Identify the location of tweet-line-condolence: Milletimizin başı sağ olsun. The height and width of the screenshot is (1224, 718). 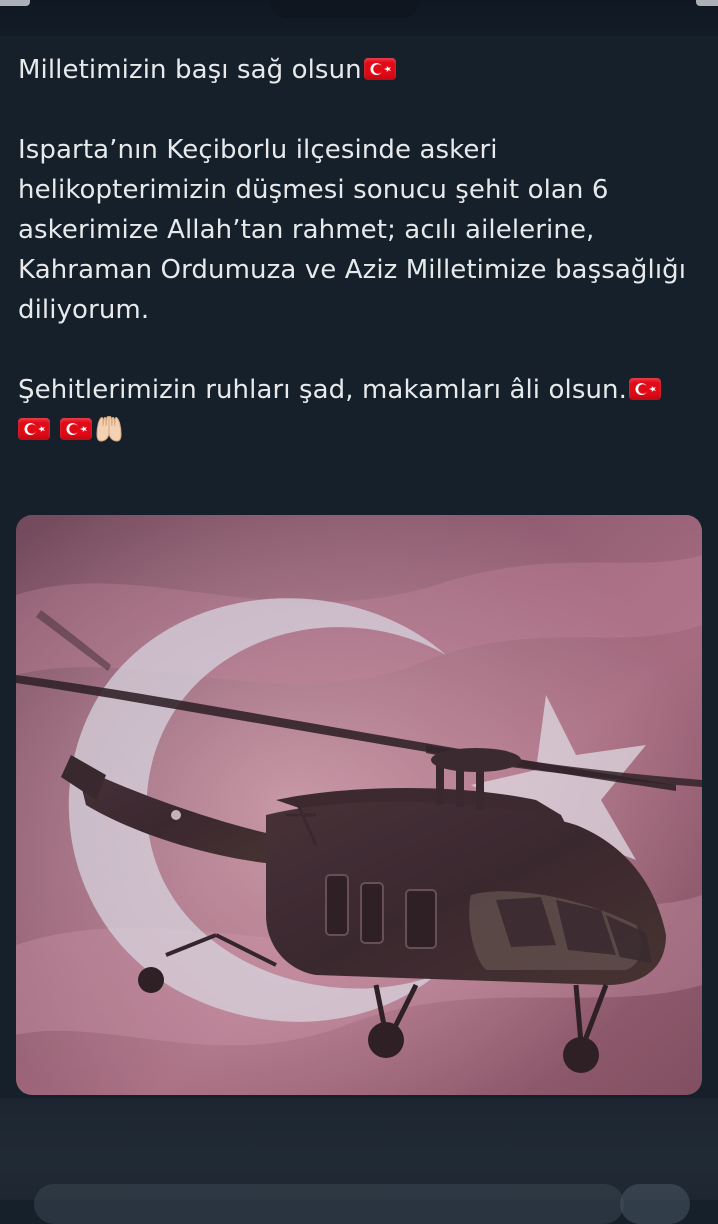
(358, 70).